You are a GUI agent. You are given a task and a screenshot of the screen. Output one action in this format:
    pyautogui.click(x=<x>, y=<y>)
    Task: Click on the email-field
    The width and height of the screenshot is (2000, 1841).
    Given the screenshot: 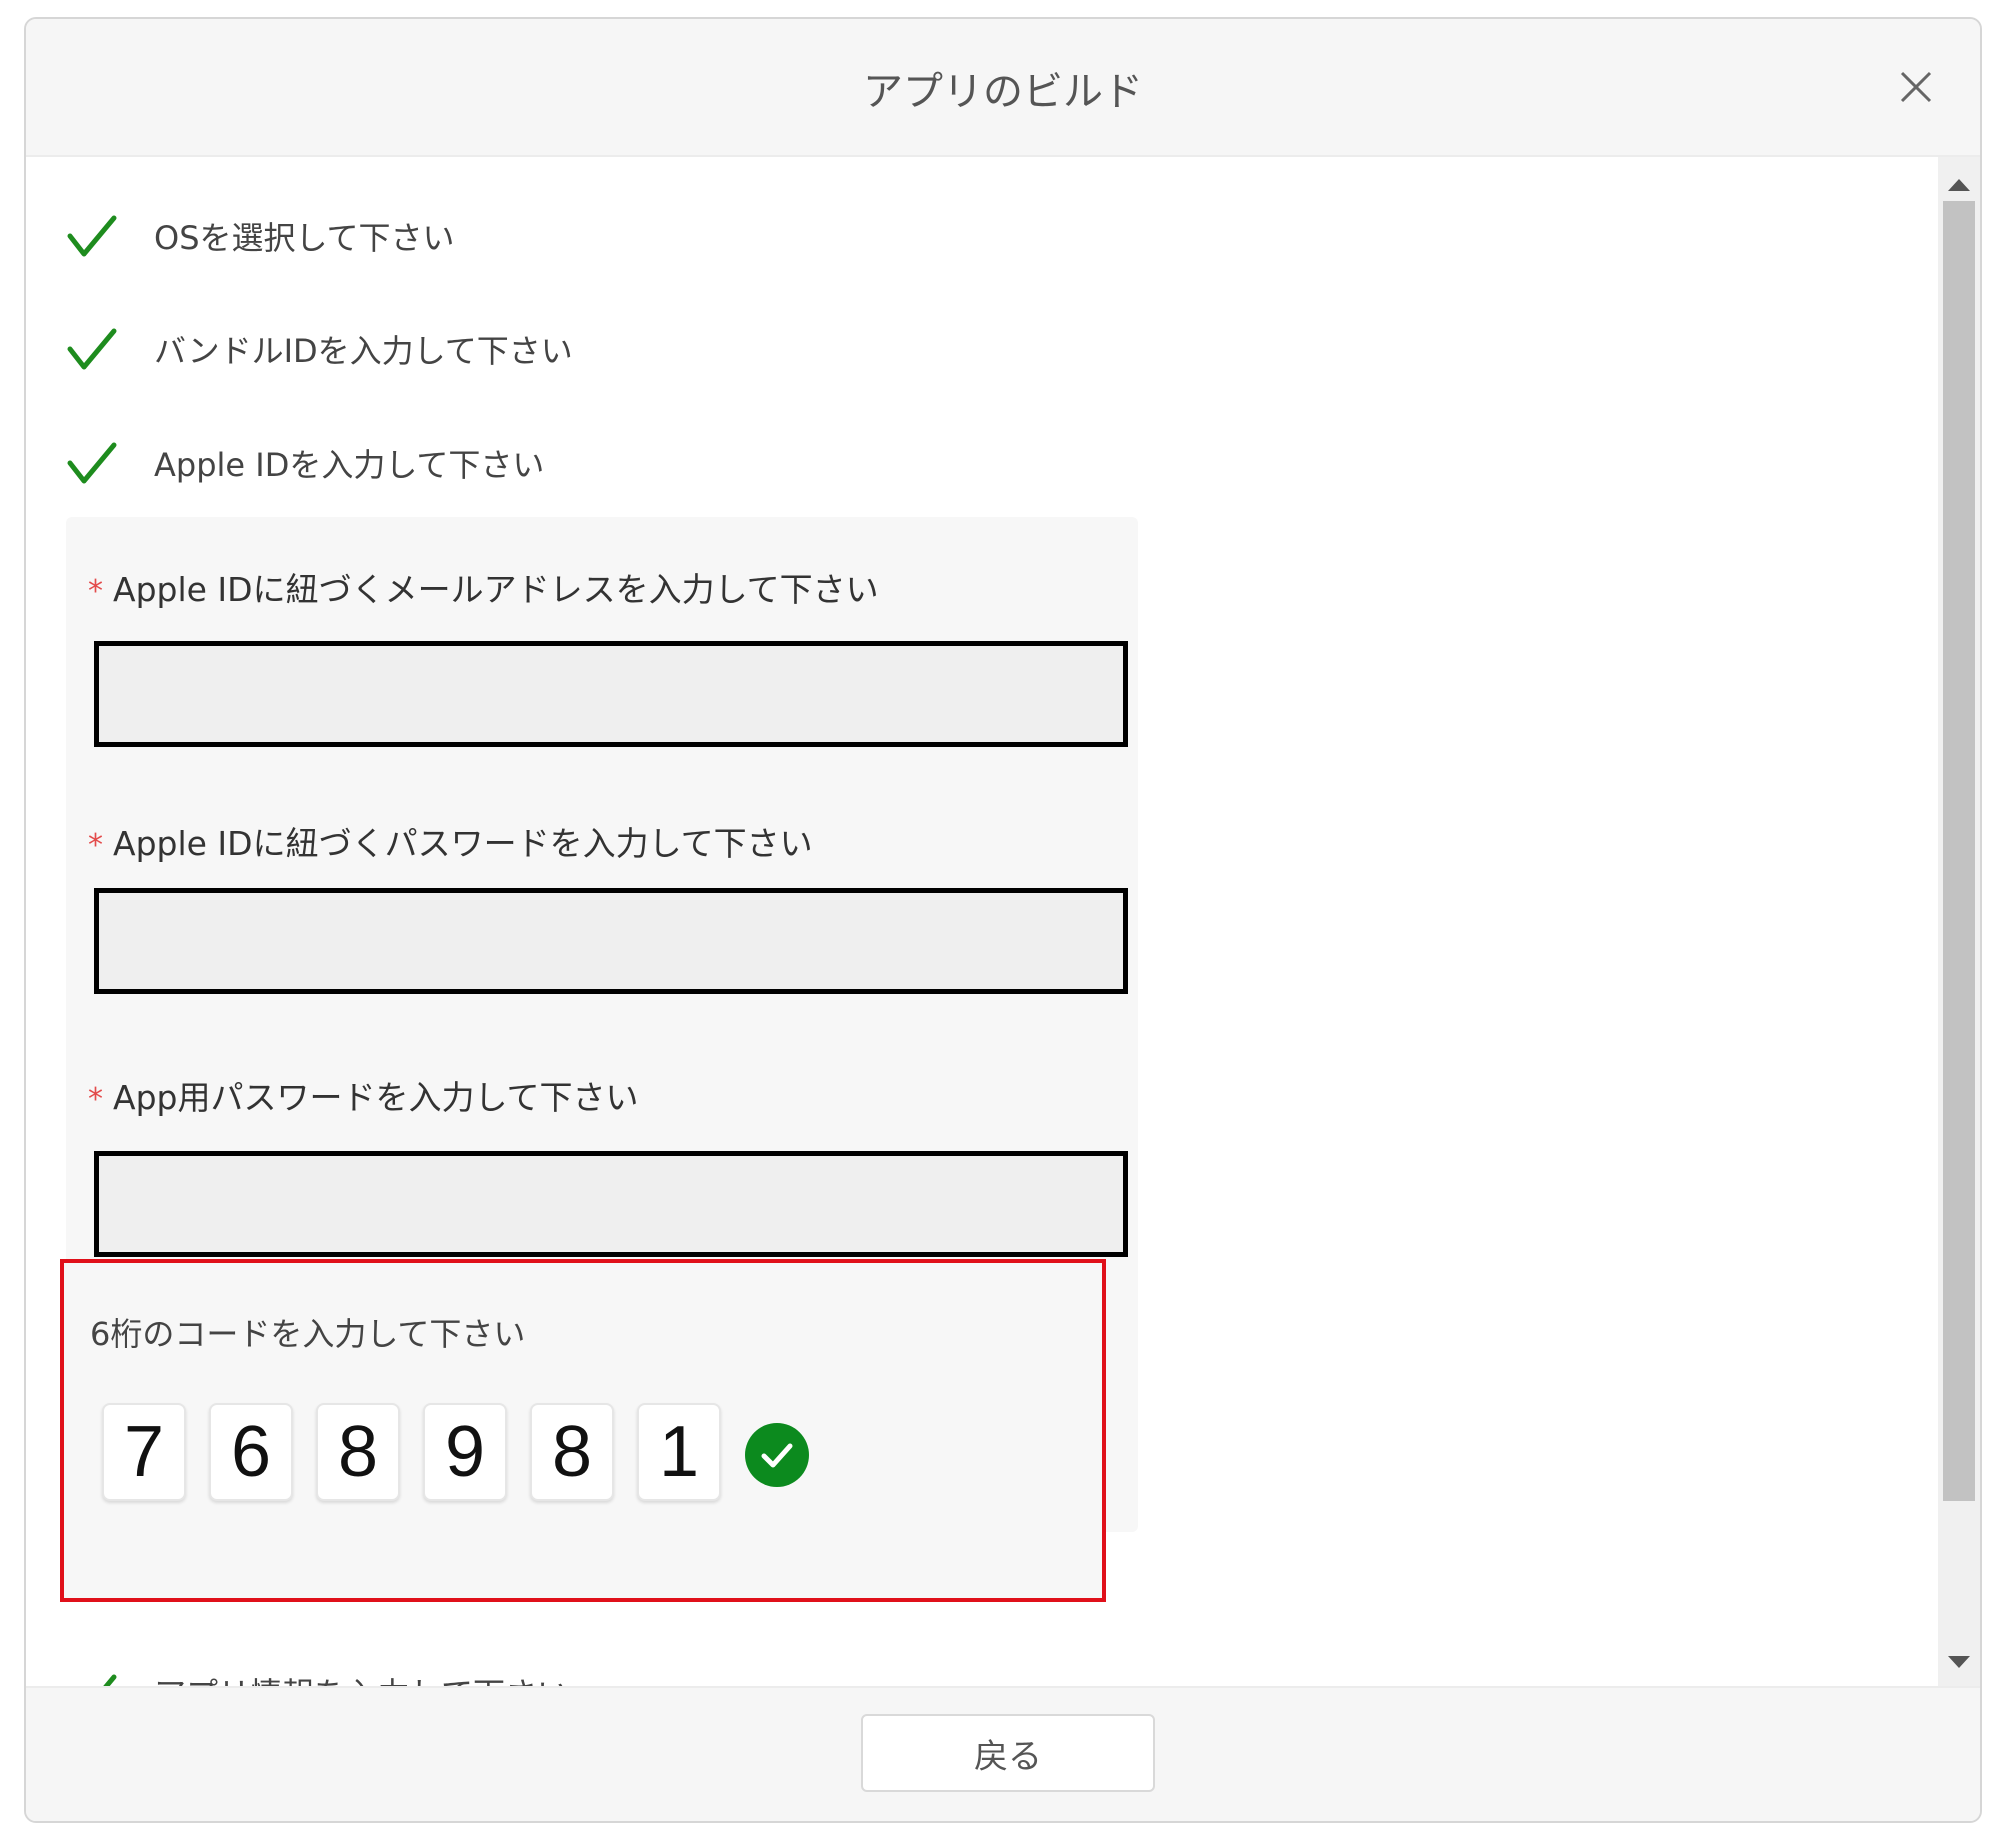 What is the action you would take?
    pyautogui.click(x=611, y=694)
    